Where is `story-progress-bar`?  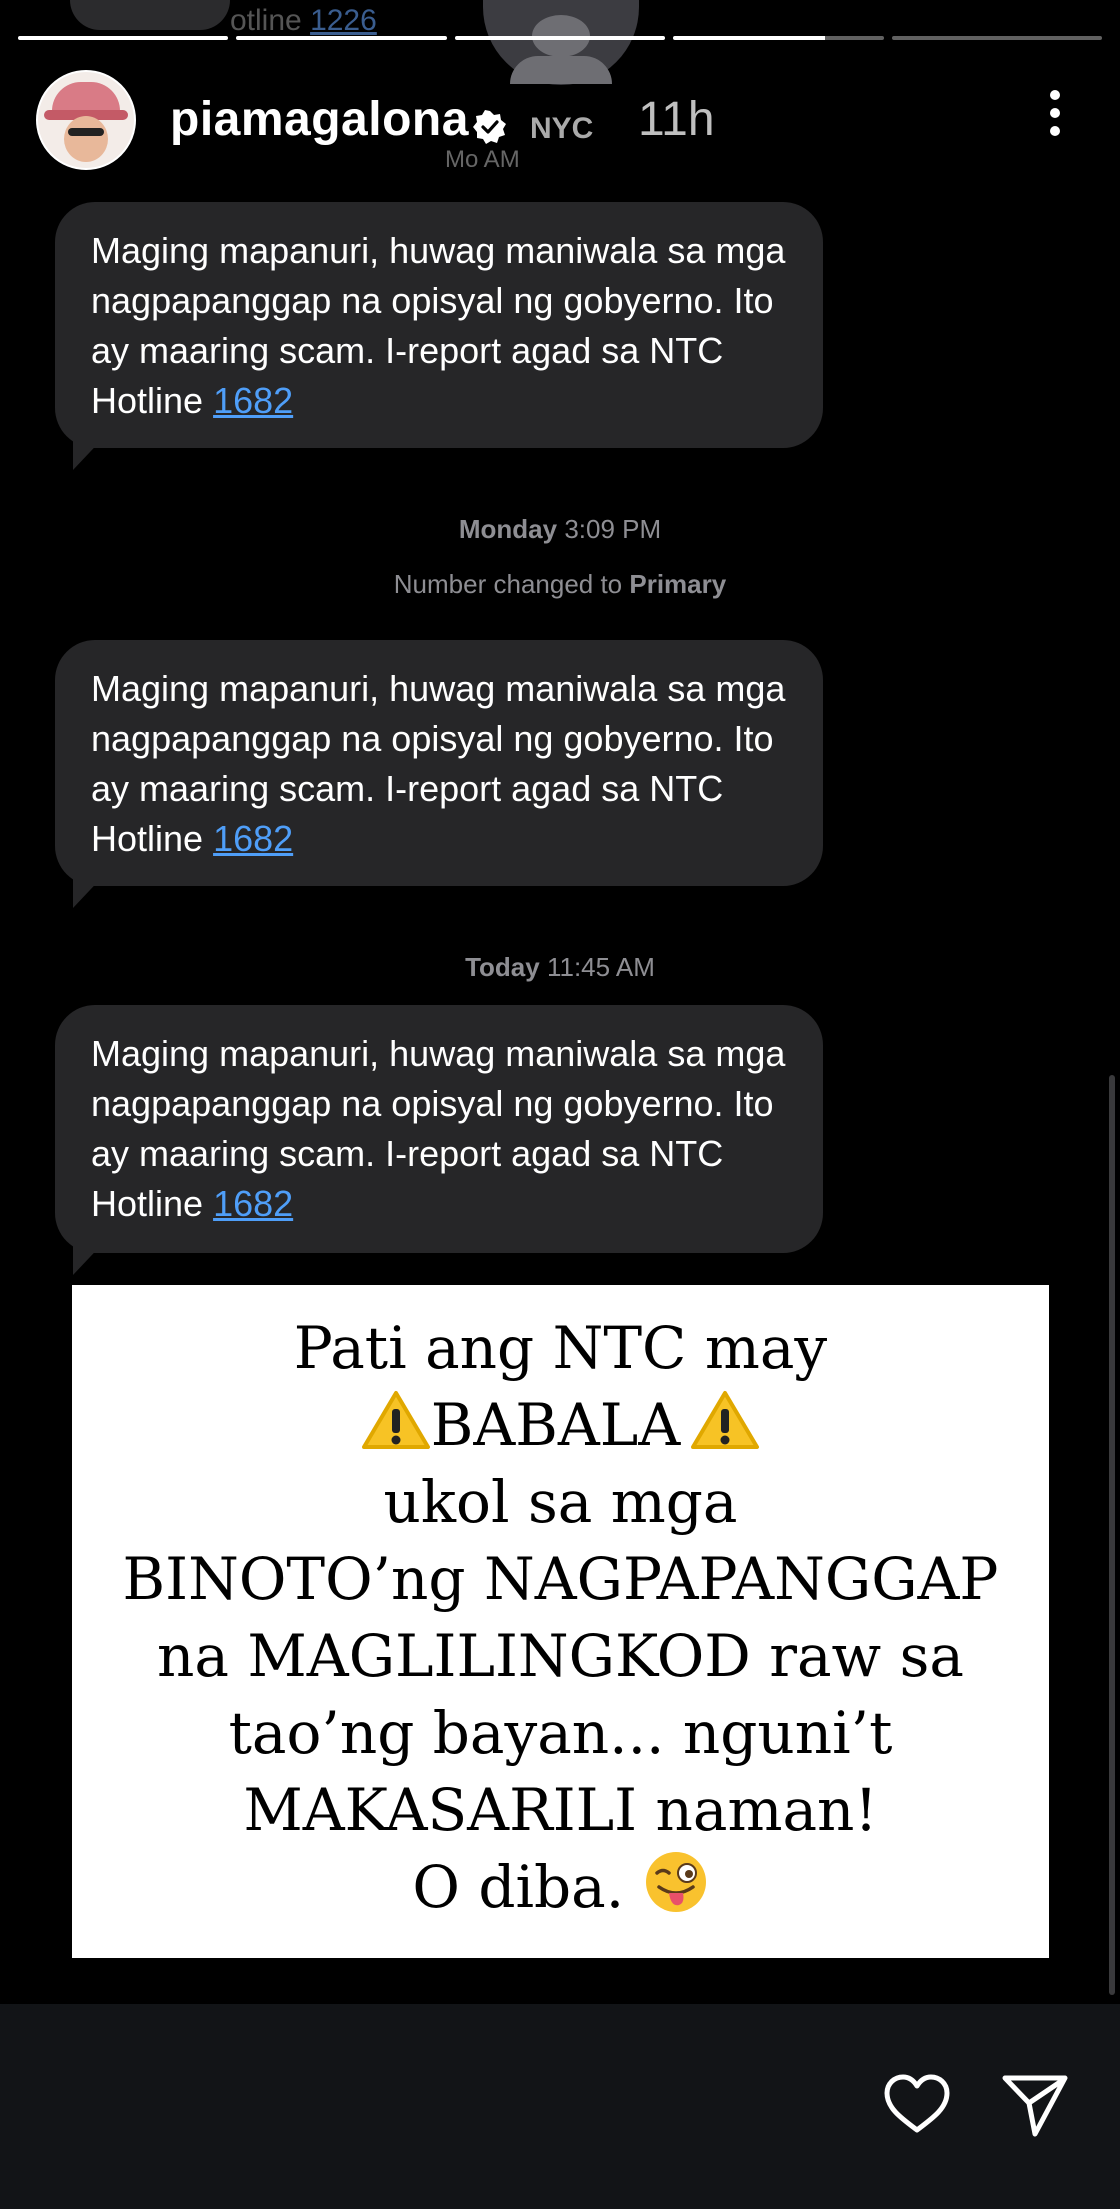
story-progress-bar is located at coordinates (560, 38).